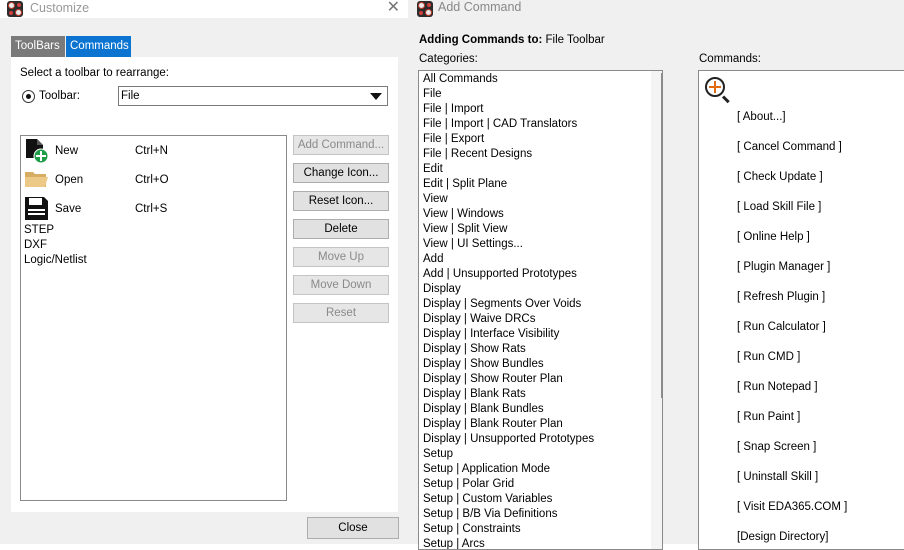 Image resolution: width=904 pixels, height=550 pixels. Describe the element at coordinates (472, 529) in the screenshot. I see `category-item: Setup | Constraints` at that location.